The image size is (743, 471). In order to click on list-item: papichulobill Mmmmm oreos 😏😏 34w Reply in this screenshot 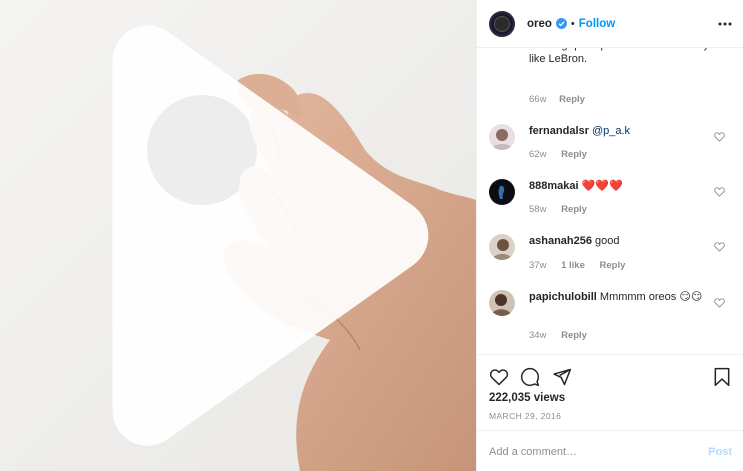, I will do `click(614, 315)`.